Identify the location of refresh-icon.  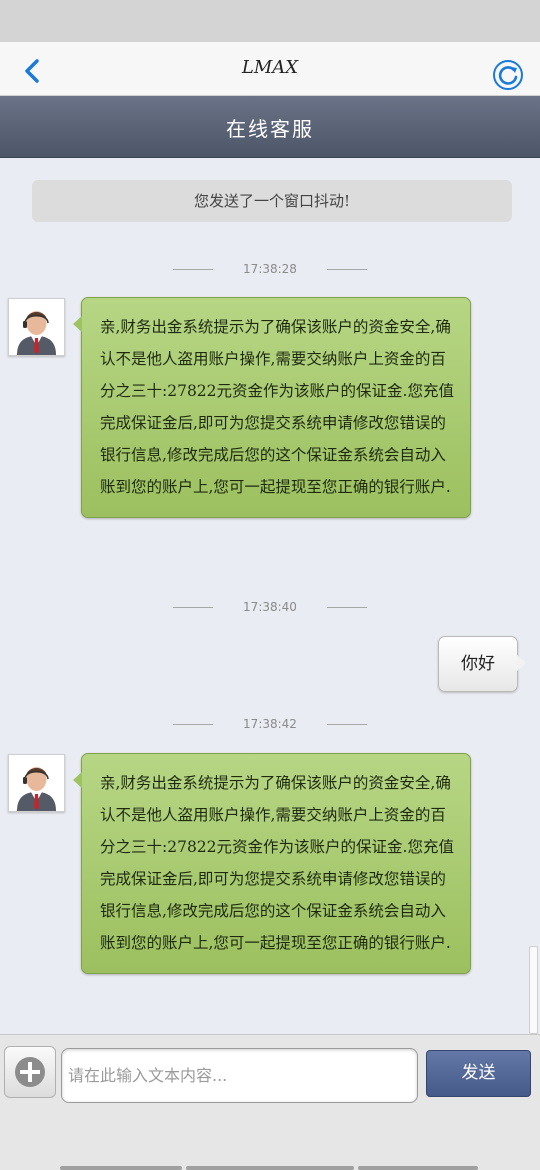
(508, 75).